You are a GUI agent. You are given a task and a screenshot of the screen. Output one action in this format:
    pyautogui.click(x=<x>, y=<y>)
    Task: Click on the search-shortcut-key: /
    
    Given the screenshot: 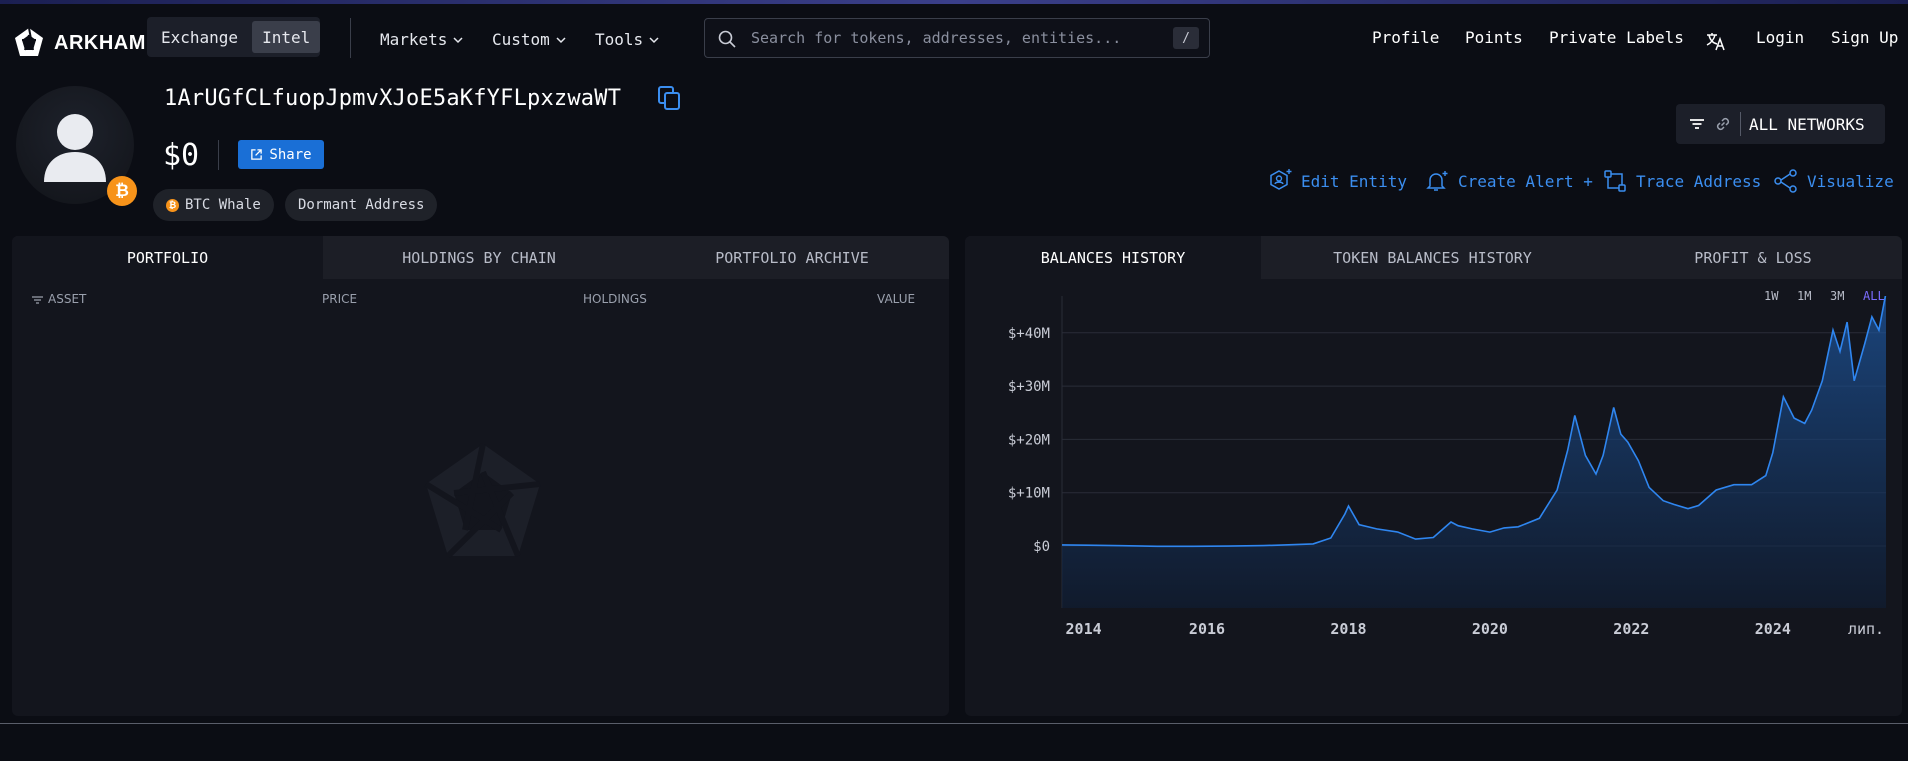 What is the action you would take?
    pyautogui.click(x=1186, y=38)
    